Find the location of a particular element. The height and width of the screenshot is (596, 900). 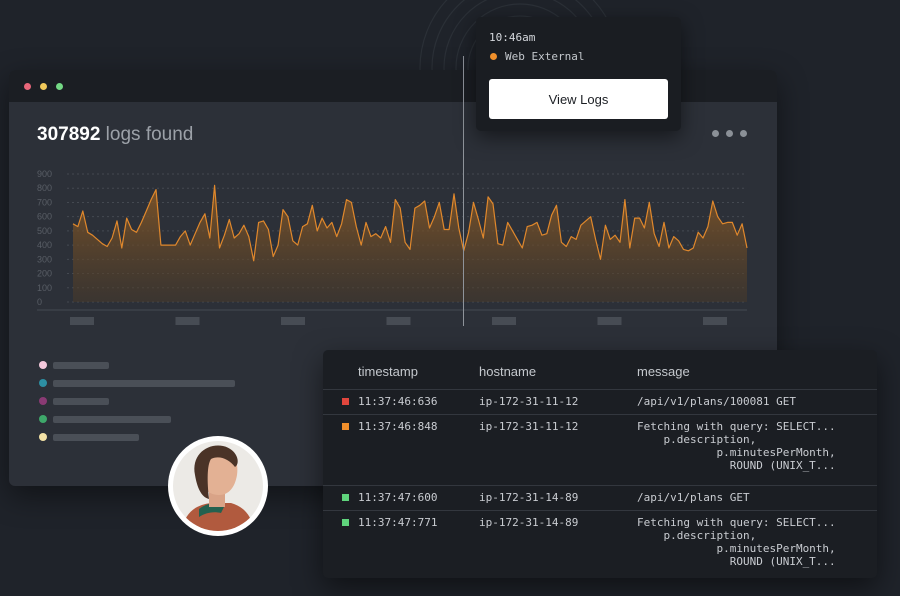

user-avatar is located at coordinates (218, 486).